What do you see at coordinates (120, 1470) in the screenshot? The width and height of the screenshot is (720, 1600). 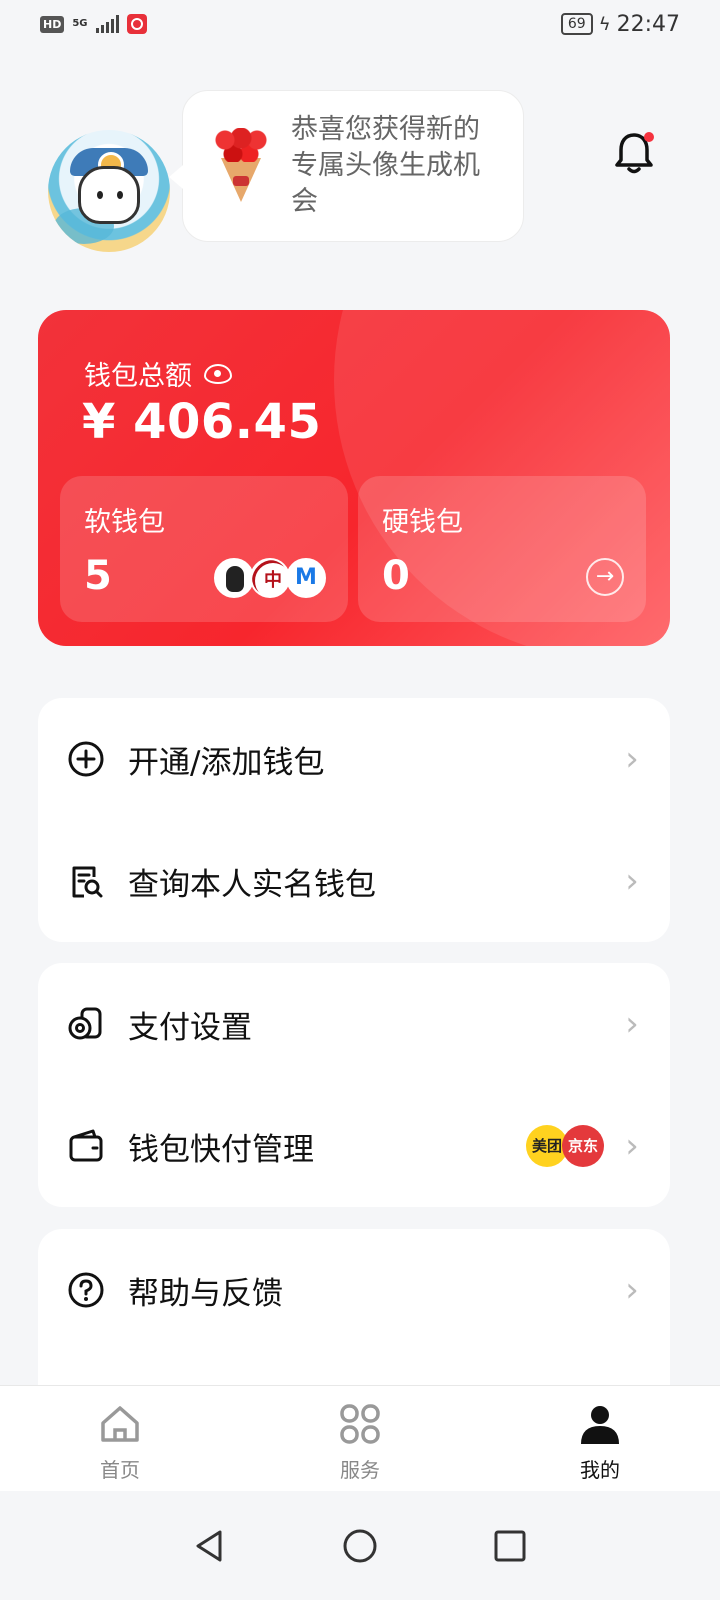 I see `tab-label: 首页` at bounding box center [120, 1470].